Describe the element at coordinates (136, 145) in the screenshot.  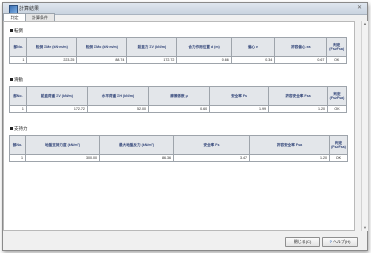
I see `column-header: 最大地盤反力 (kN/m²)` at that location.